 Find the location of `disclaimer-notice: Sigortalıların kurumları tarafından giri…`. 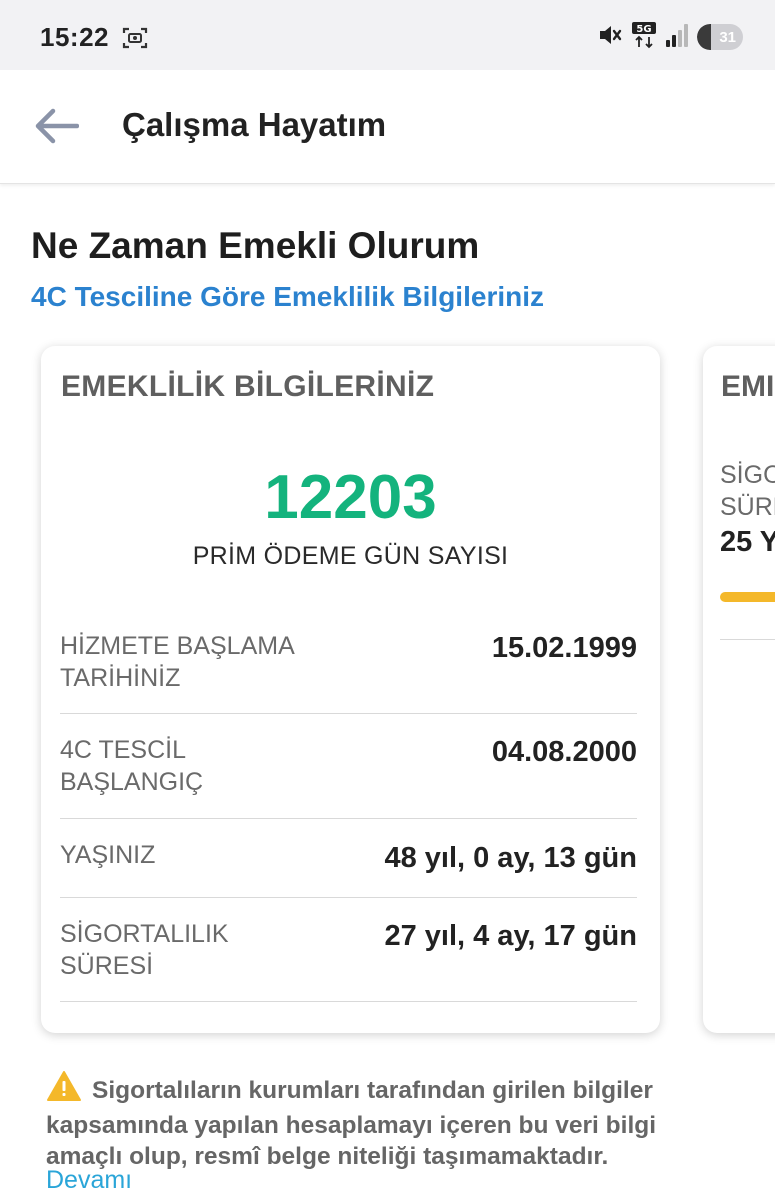

disclaimer-notice: Sigortalıların kurumları tarafından giri… is located at coordinates (391, 1121).